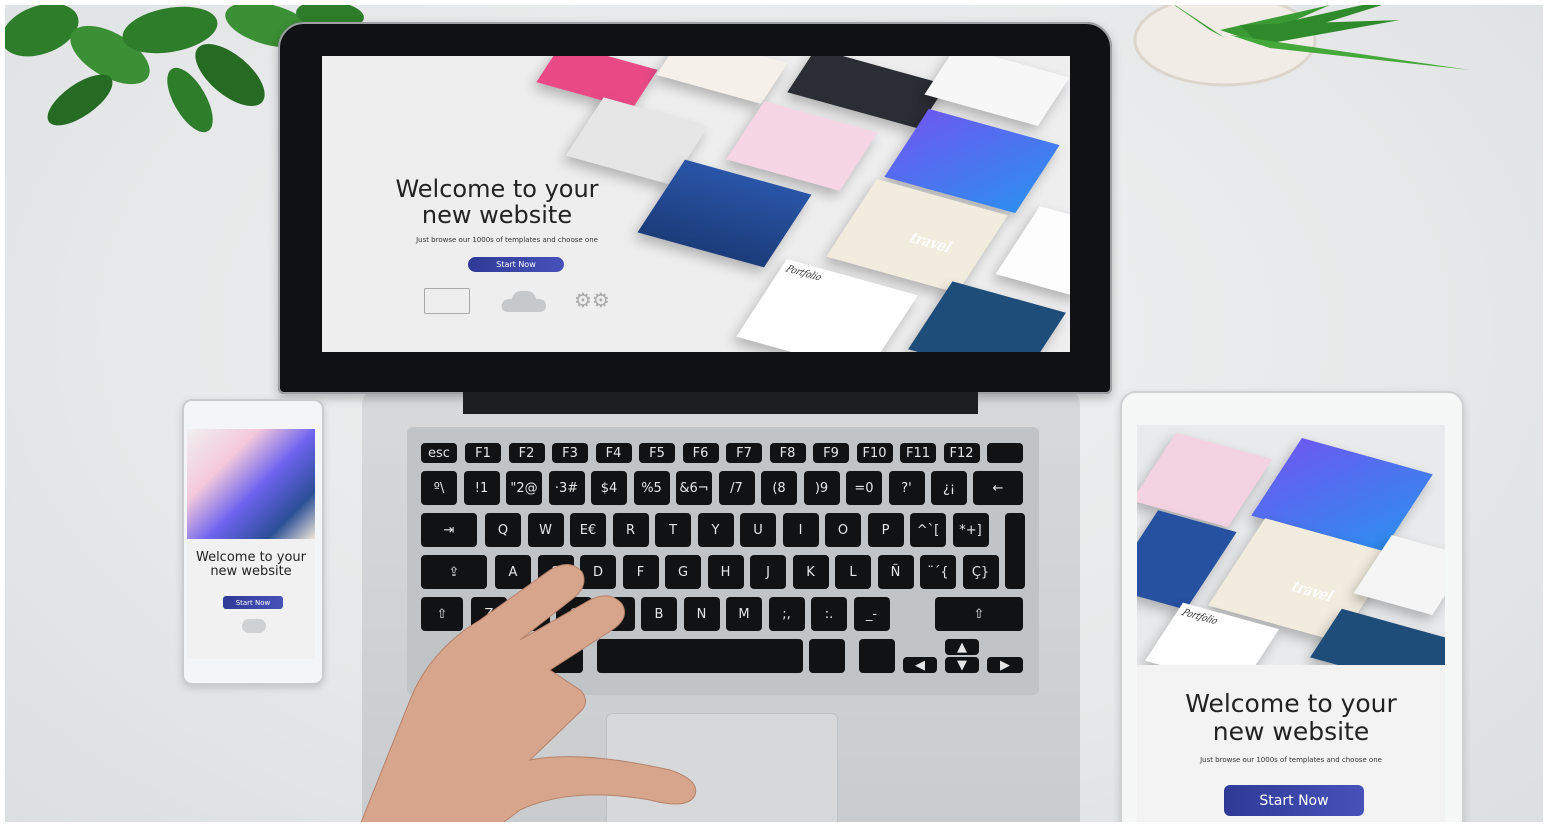  What do you see at coordinates (930, 243) in the screenshot?
I see `travel-tile-text: travel` at bounding box center [930, 243].